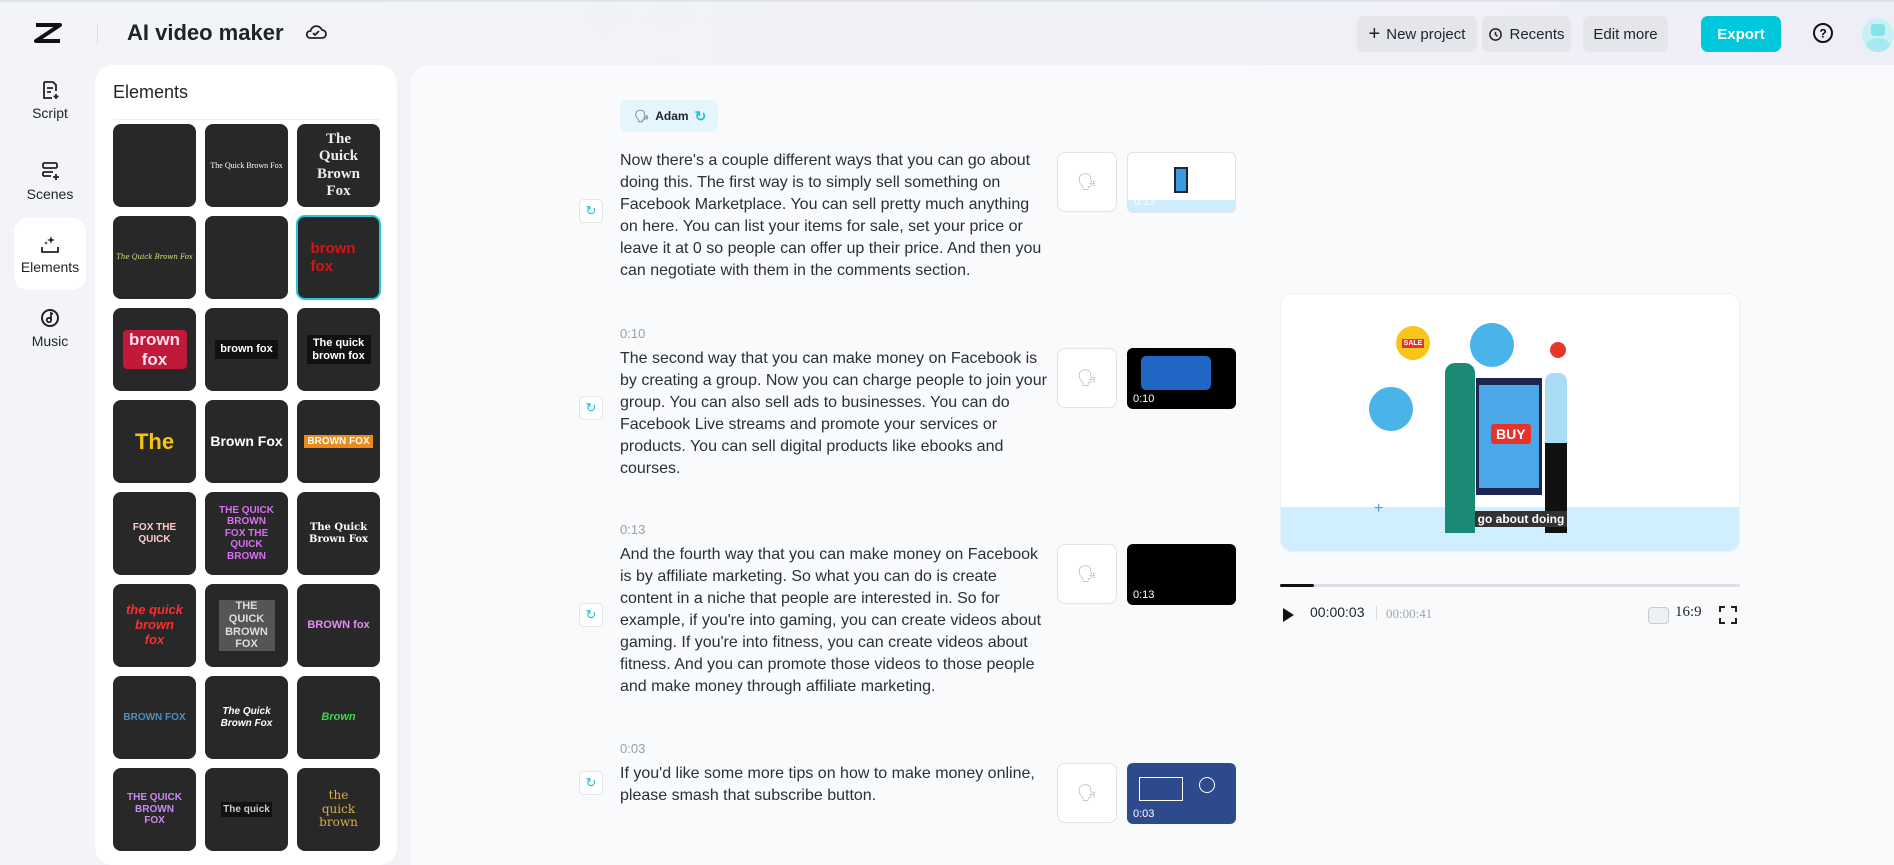 Image resolution: width=1894 pixels, height=865 pixels. Describe the element at coordinates (50, 181) in the screenshot. I see `rail-item-scenes: Scenes` at that location.